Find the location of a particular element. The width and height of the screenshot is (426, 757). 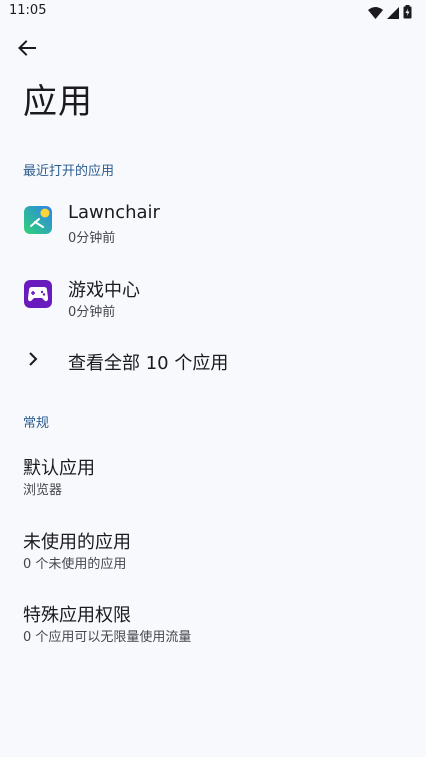

special-app-access-title: 特殊应用权限 is located at coordinates (77, 615).